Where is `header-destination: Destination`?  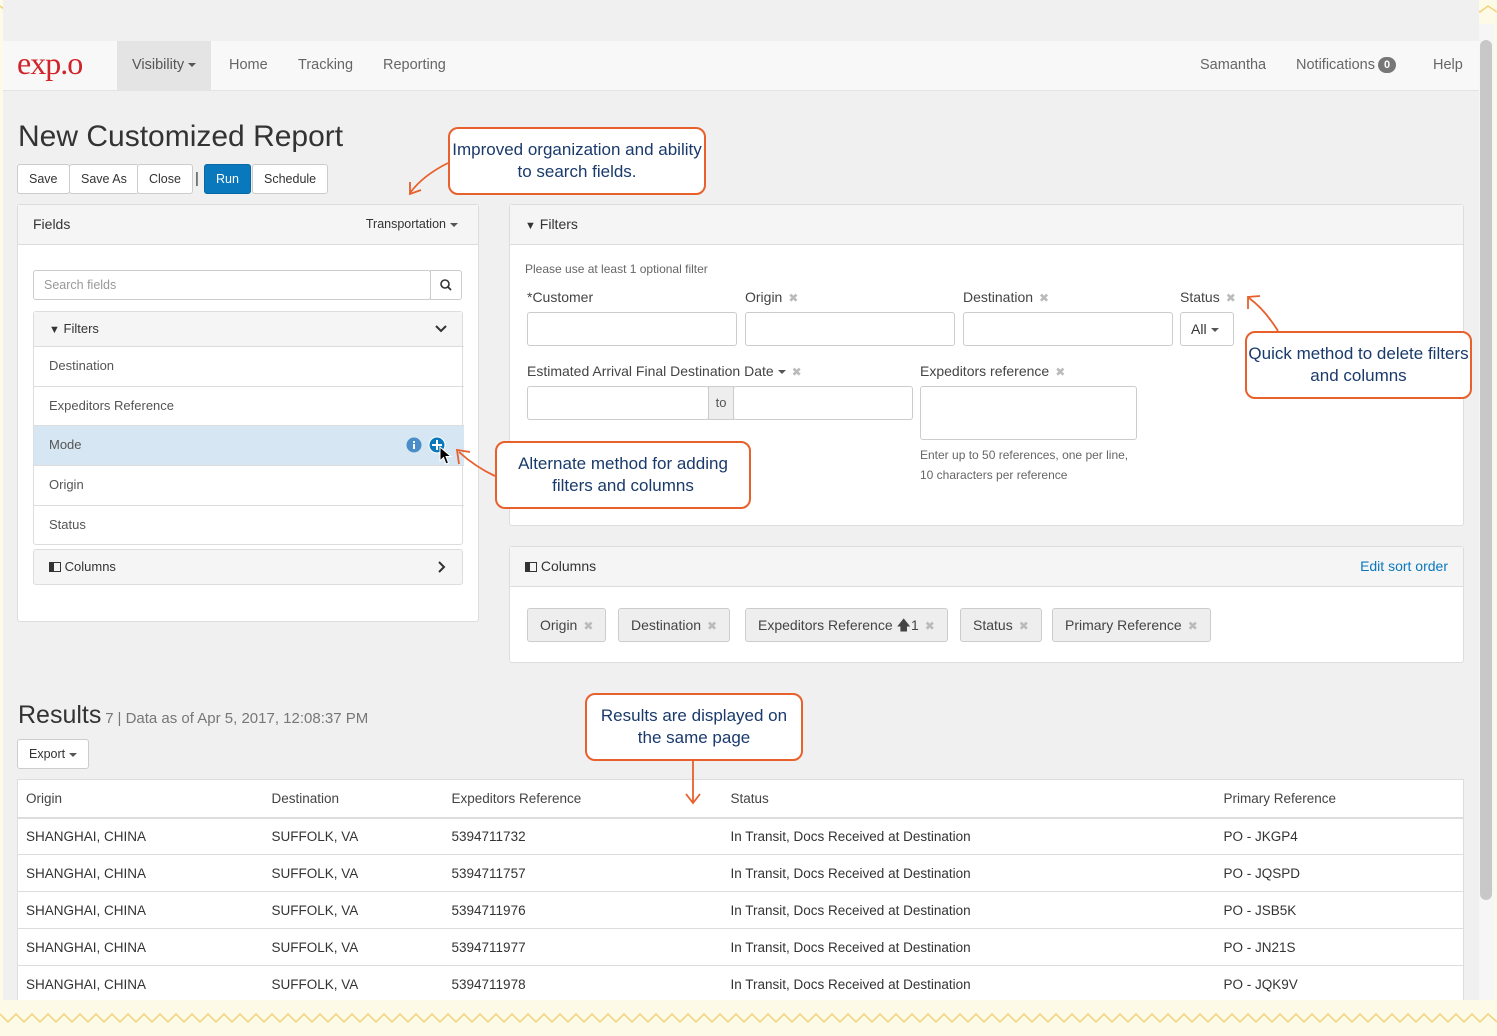
header-destination: Destination is located at coordinates (353, 799).